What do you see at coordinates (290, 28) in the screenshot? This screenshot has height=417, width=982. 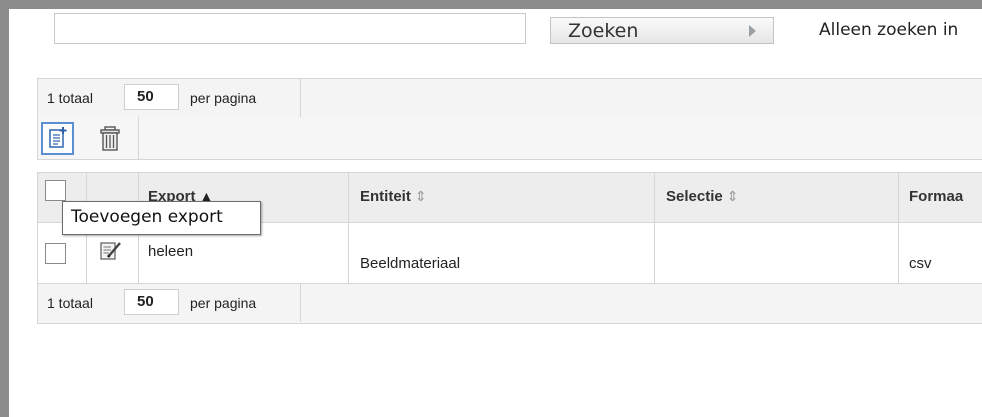 I see `search-input` at bounding box center [290, 28].